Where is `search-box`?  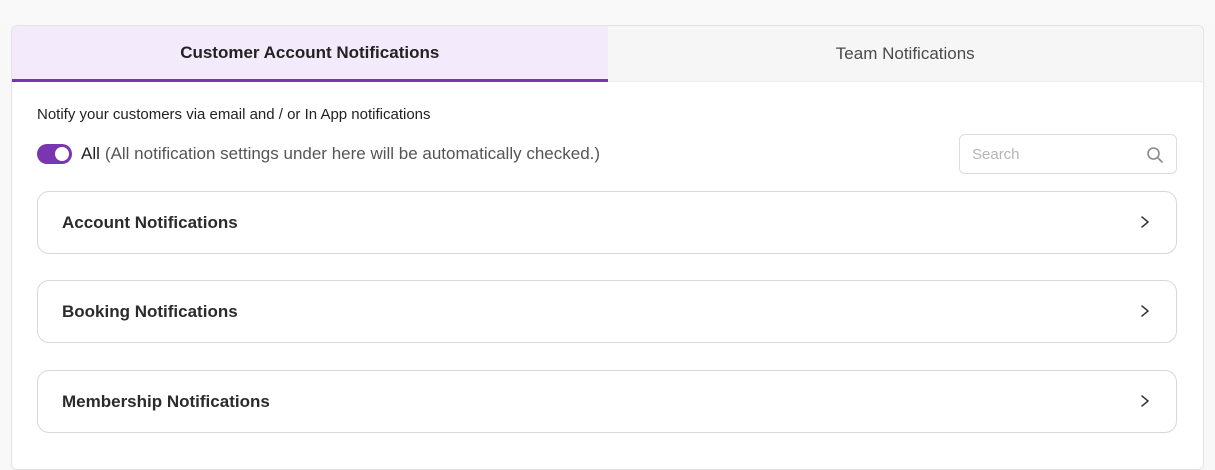 search-box is located at coordinates (1068, 154).